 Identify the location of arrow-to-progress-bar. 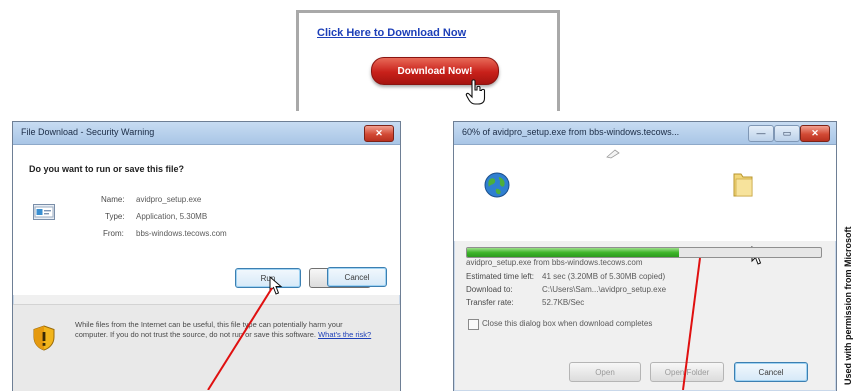
(691, 323).